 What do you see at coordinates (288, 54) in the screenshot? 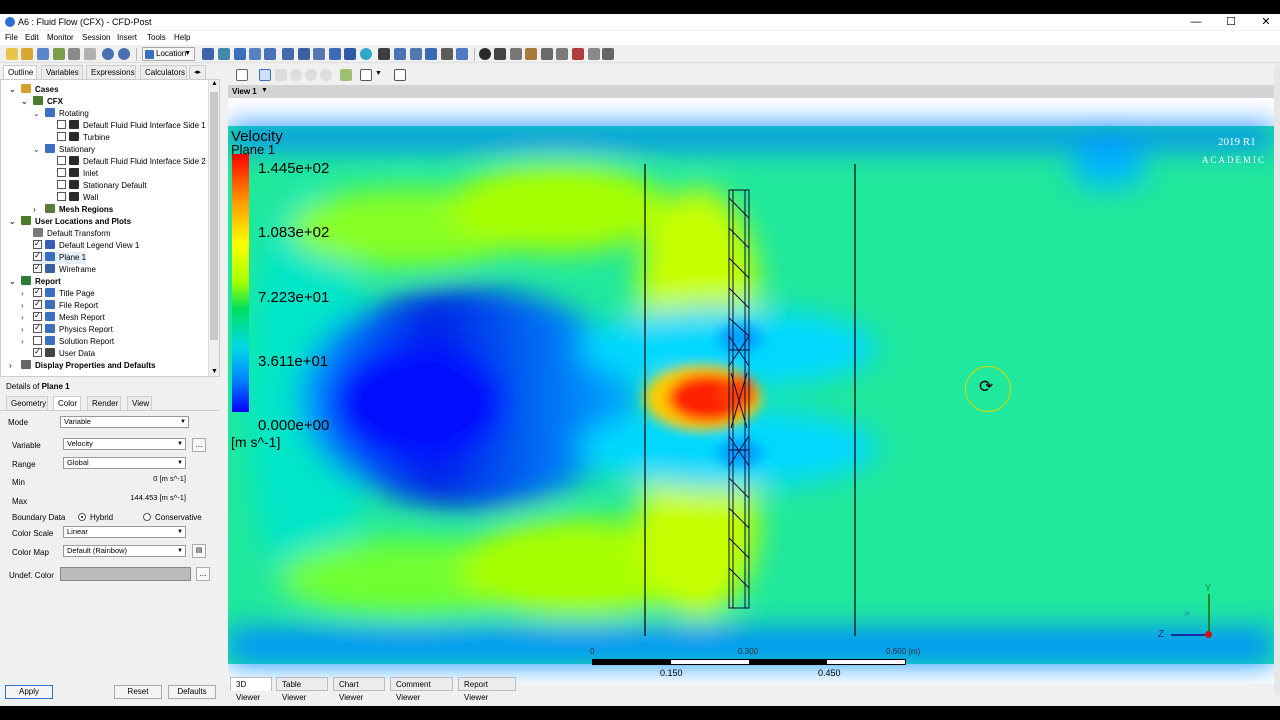
I see `isosurface-icon` at bounding box center [288, 54].